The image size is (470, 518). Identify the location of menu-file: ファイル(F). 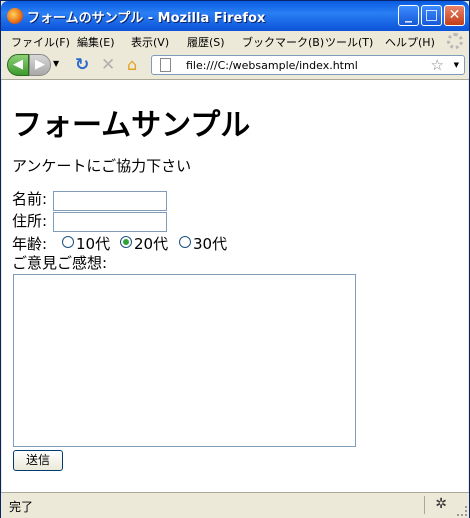
(40, 42).